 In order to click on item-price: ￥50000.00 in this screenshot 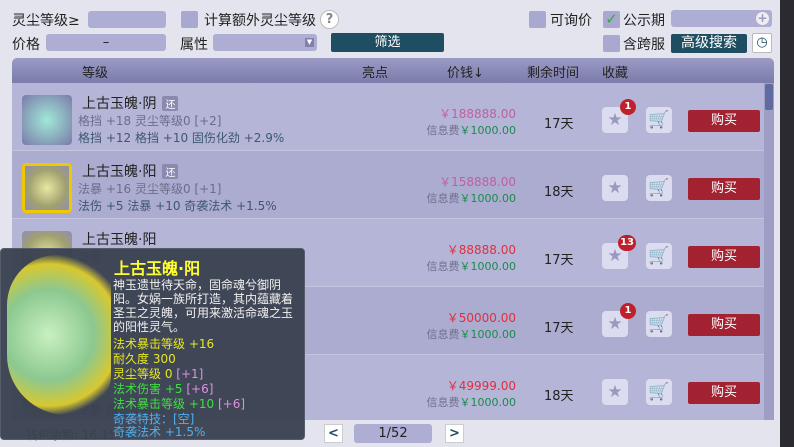, I will do `click(481, 318)`.